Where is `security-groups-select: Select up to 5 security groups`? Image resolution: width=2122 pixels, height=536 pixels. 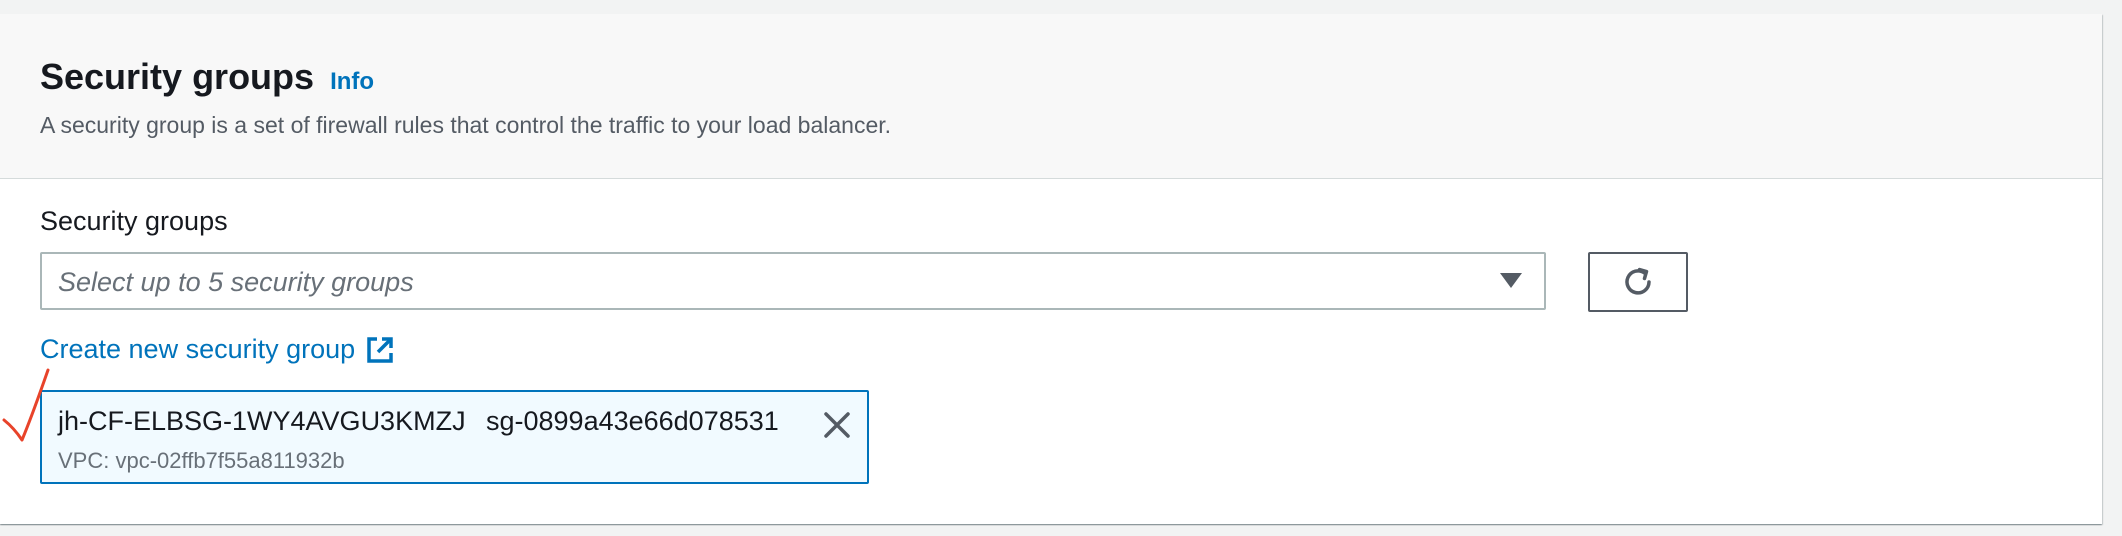
security-groups-select: Select up to 5 security groups is located at coordinates (793, 281).